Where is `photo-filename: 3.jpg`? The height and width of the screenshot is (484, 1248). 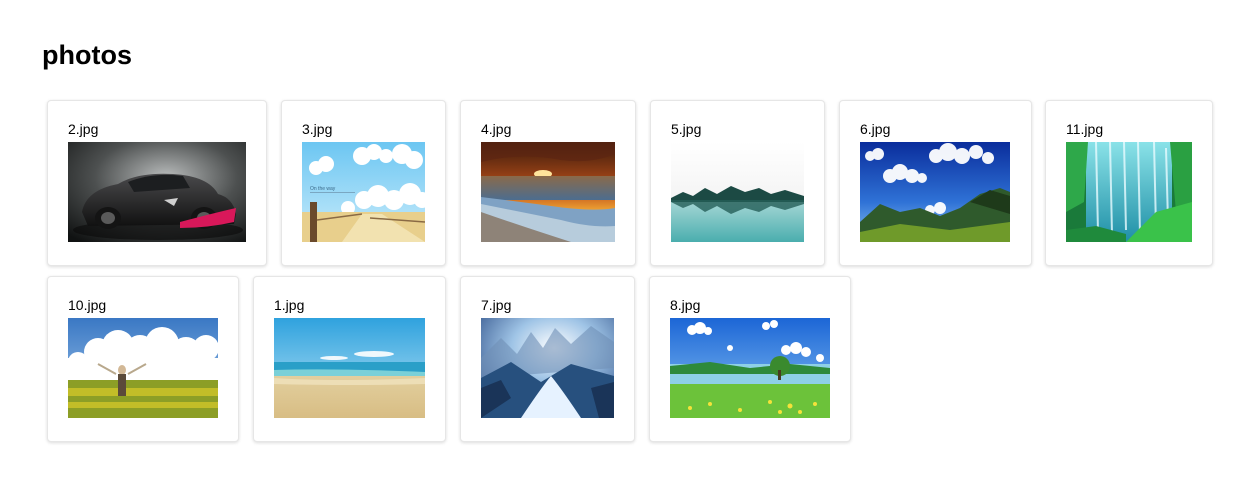
photo-filename: 3.jpg is located at coordinates (317, 129).